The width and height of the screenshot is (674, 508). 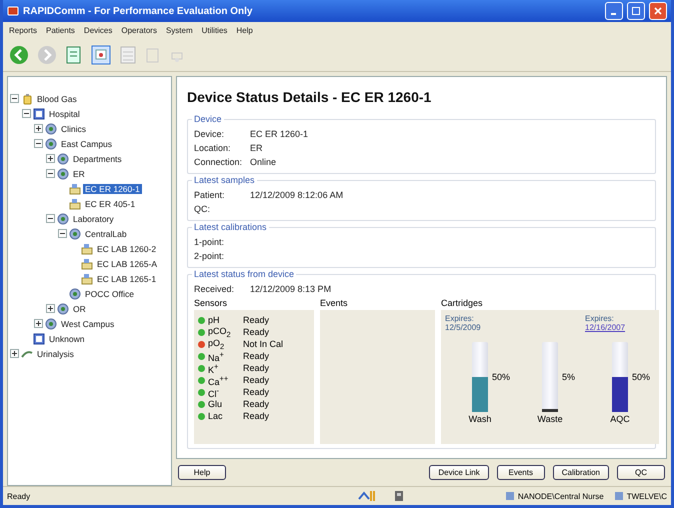 I want to click on group-title: Latest status from device, so click(x=244, y=274).